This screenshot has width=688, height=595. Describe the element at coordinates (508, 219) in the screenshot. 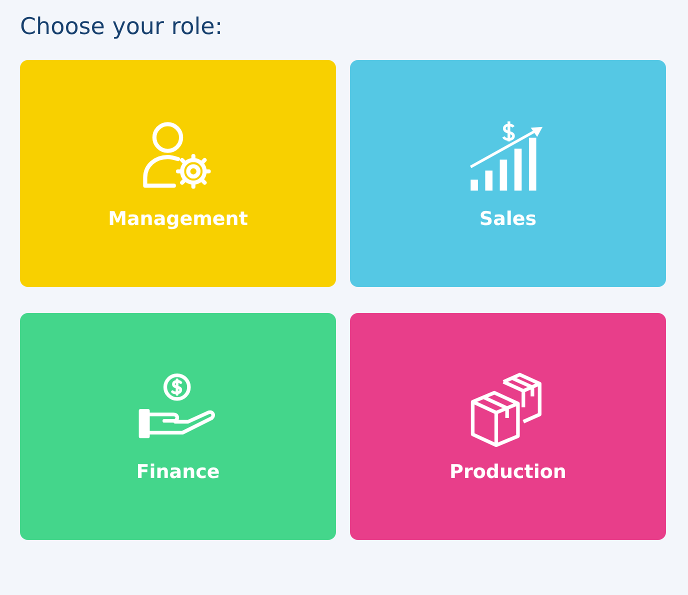

I see `role-label: Sales` at that location.